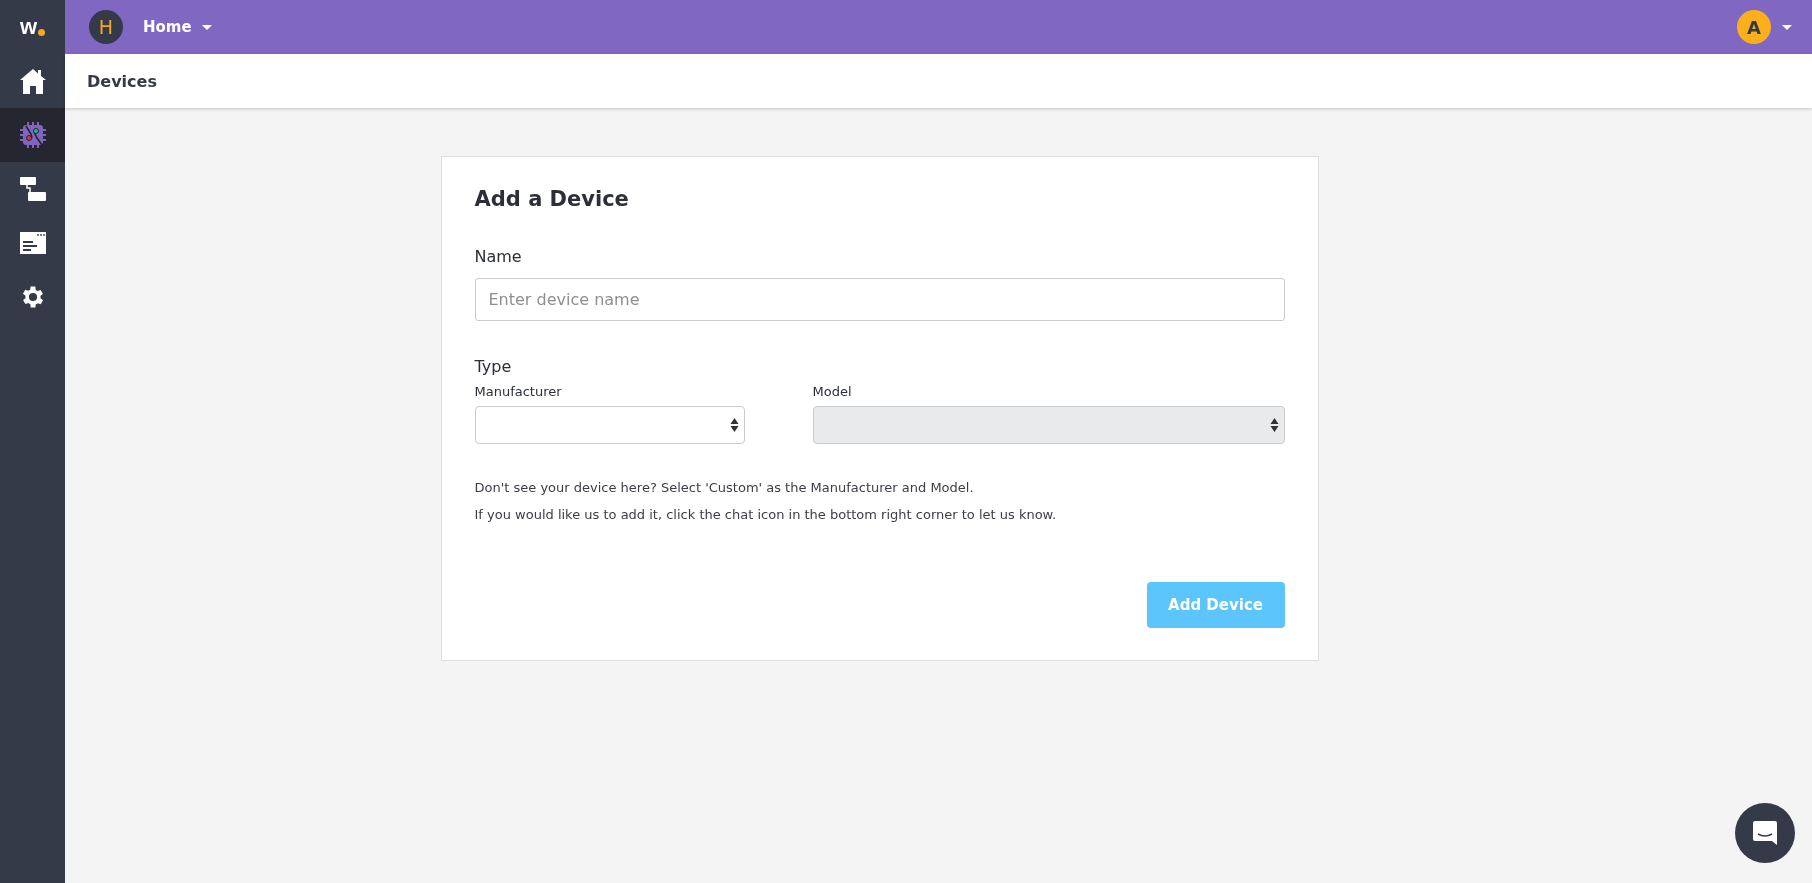  Describe the element at coordinates (879, 299) in the screenshot. I see `name-input: Enter device name` at that location.